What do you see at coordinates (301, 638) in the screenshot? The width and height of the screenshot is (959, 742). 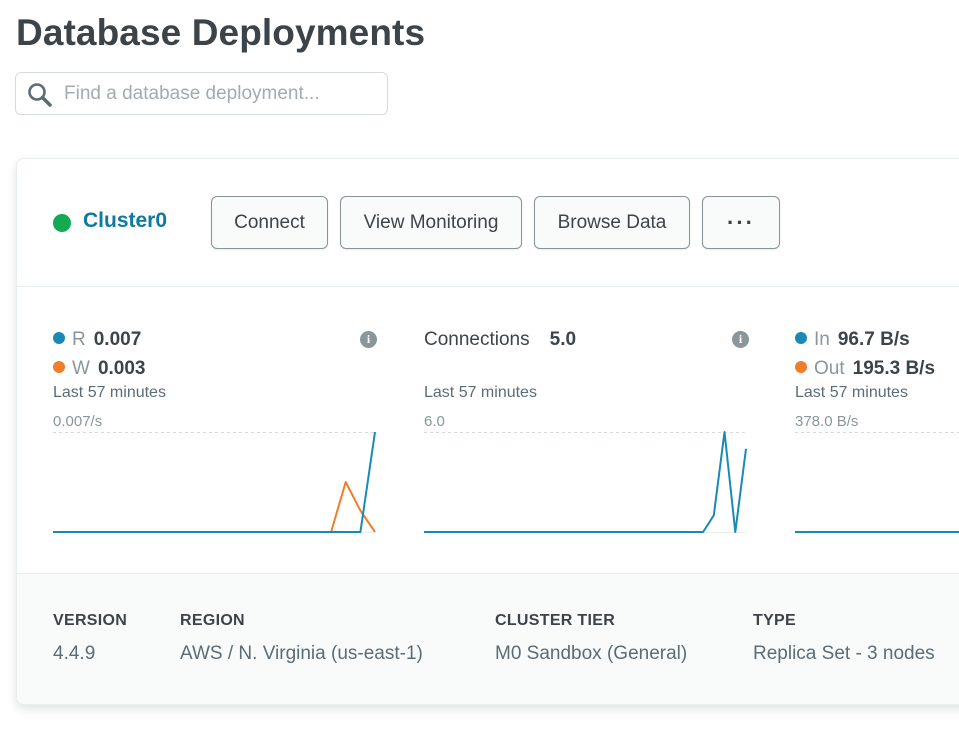 I see `region-info: REGION AWS / N. Virginia (us-east-1)` at bounding box center [301, 638].